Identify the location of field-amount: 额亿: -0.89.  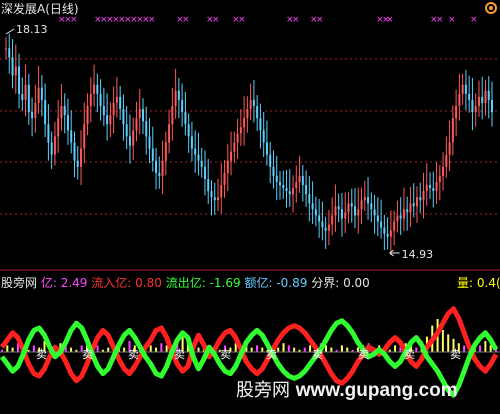
(276, 283).